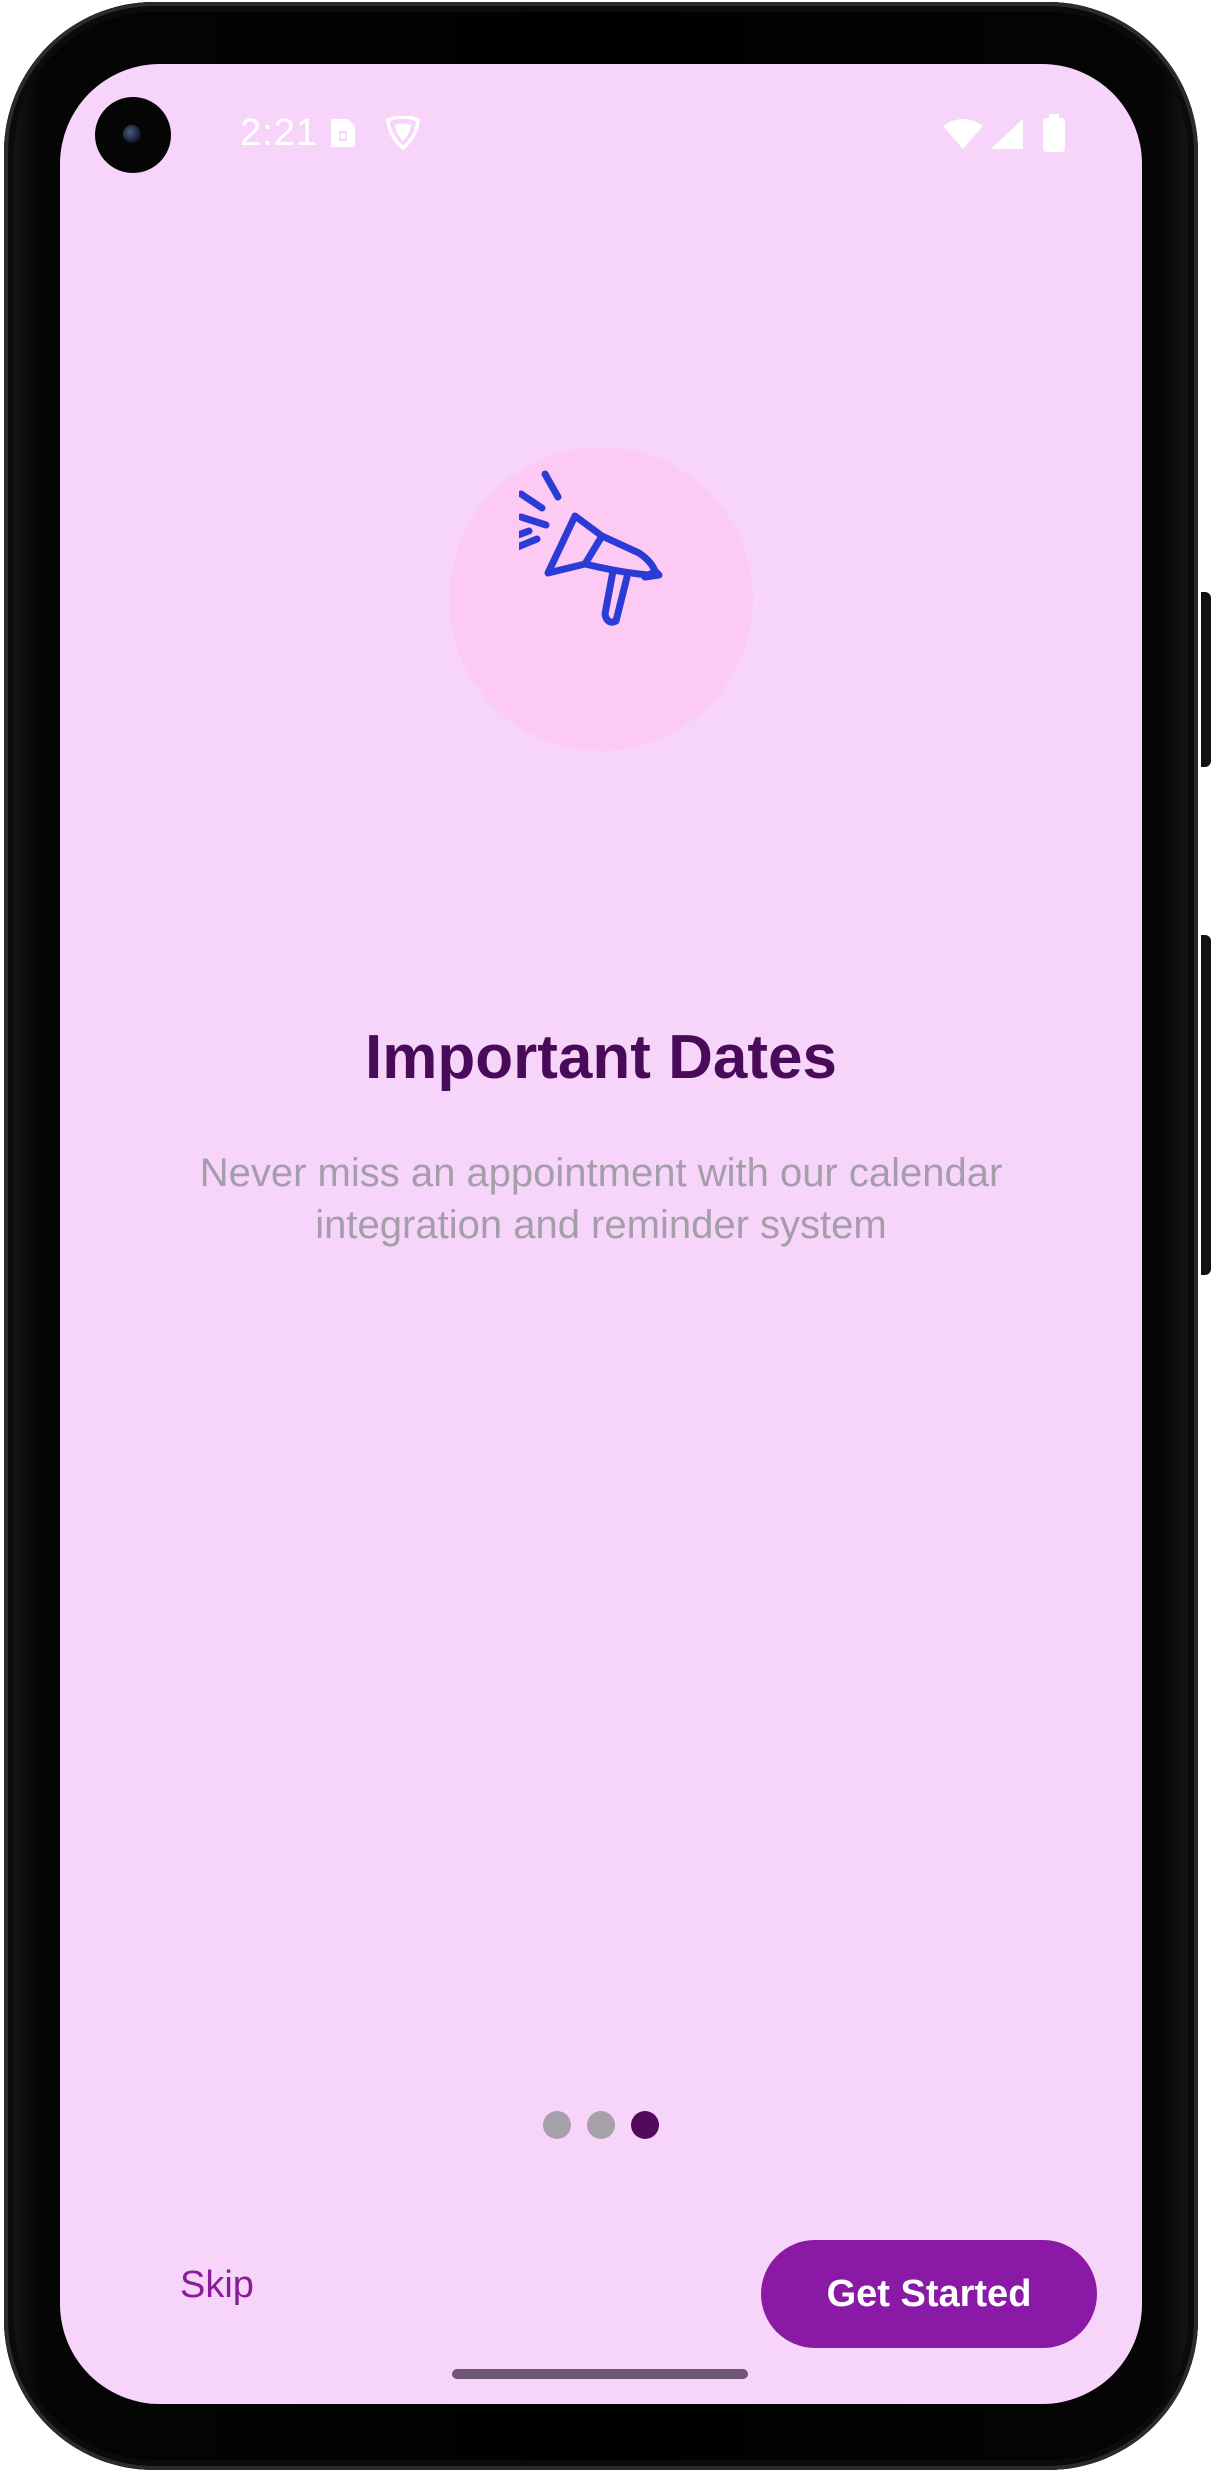 The width and height of the screenshot is (1211, 2474). What do you see at coordinates (645, 2125) in the screenshot?
I see `page-dot-3-active` at bounding box center [645, 2125].